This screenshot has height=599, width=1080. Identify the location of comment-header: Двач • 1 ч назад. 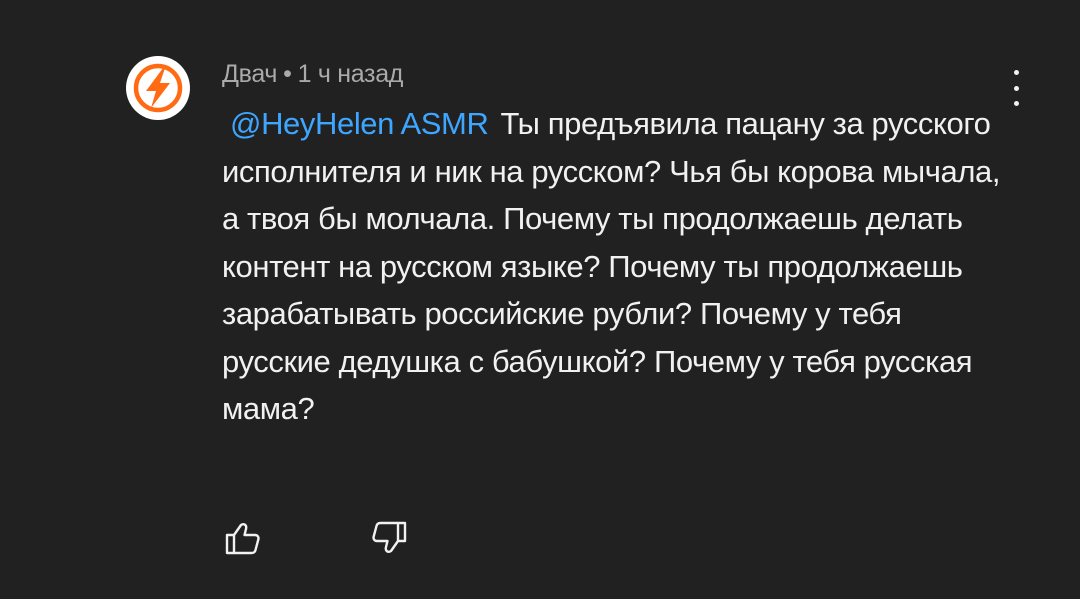
(312, 74).